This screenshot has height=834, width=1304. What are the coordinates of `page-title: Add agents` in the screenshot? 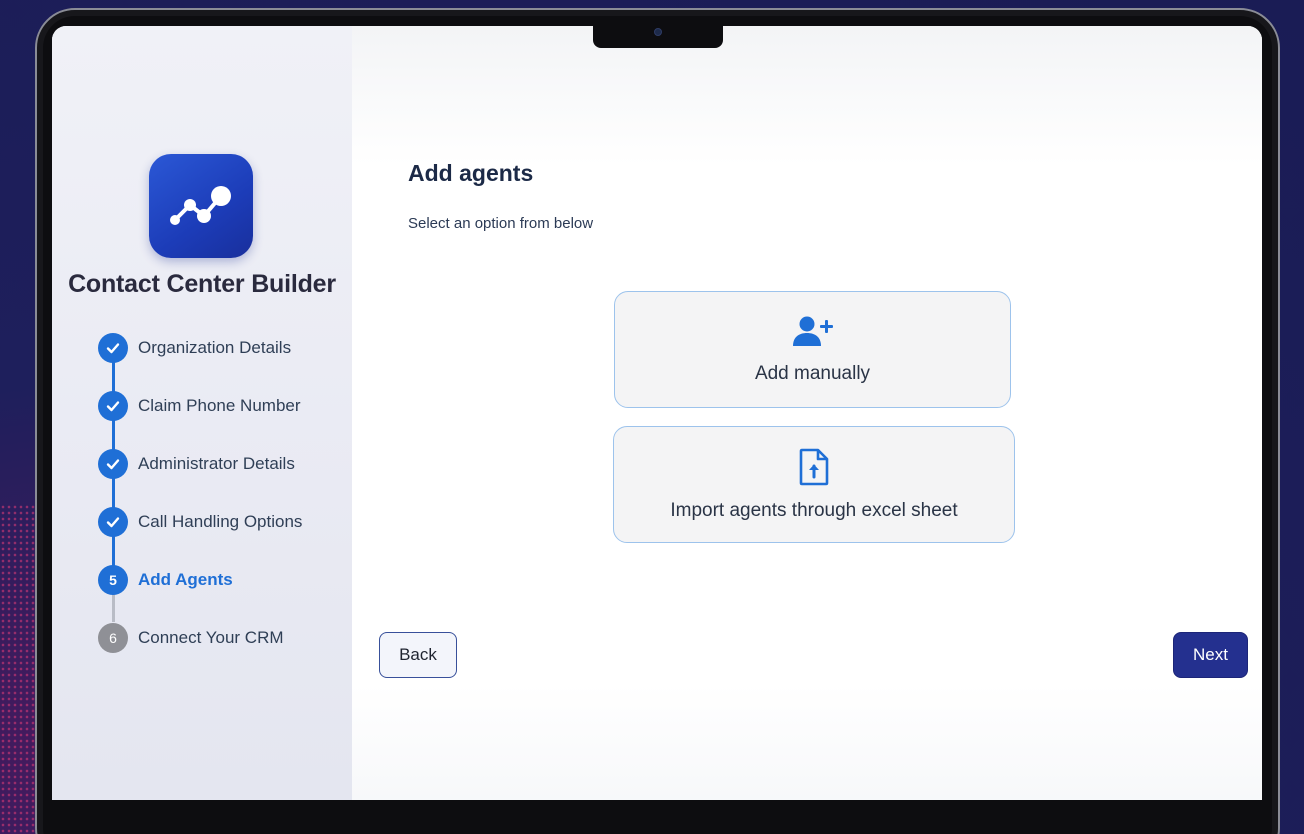 It's located at (471, 173).